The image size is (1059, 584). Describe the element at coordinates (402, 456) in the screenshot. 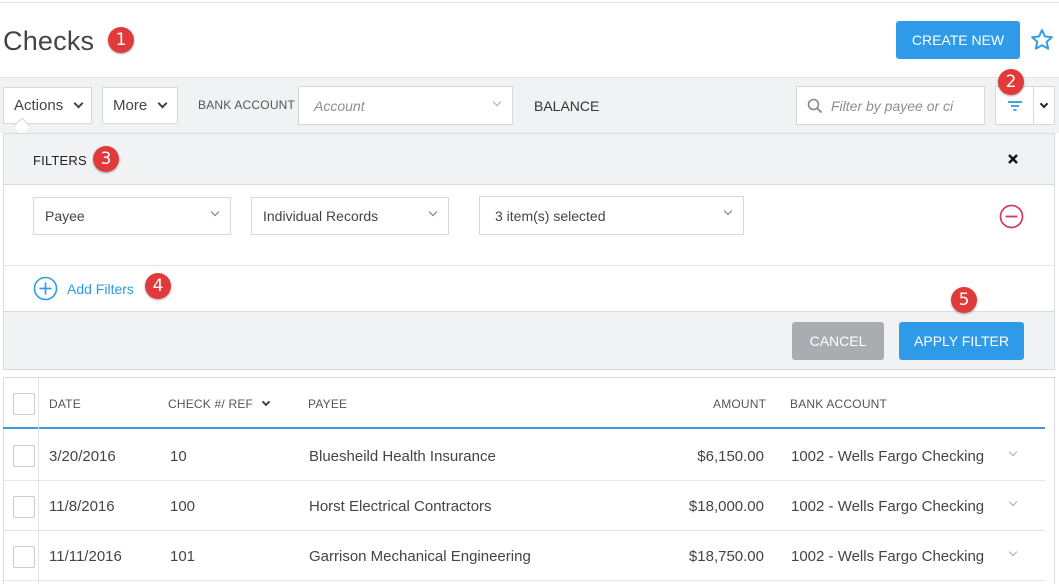

I see `row-payee: Bluesheild Health Insurance` at that location.